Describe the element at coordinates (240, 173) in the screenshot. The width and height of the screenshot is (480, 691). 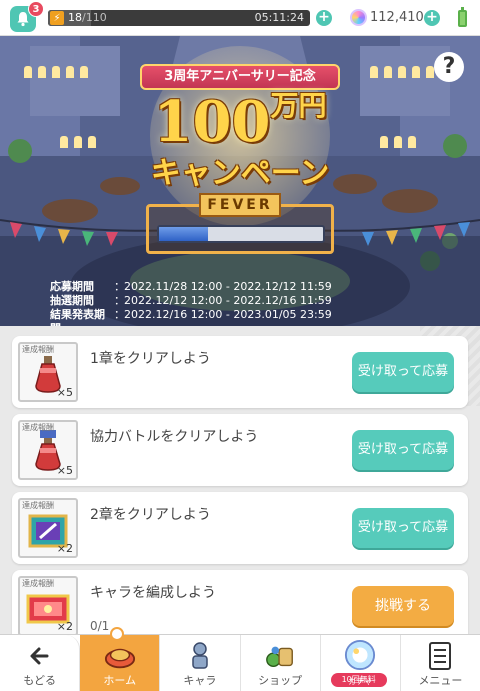
I see `campaign-title: キャンペーン` at that location.